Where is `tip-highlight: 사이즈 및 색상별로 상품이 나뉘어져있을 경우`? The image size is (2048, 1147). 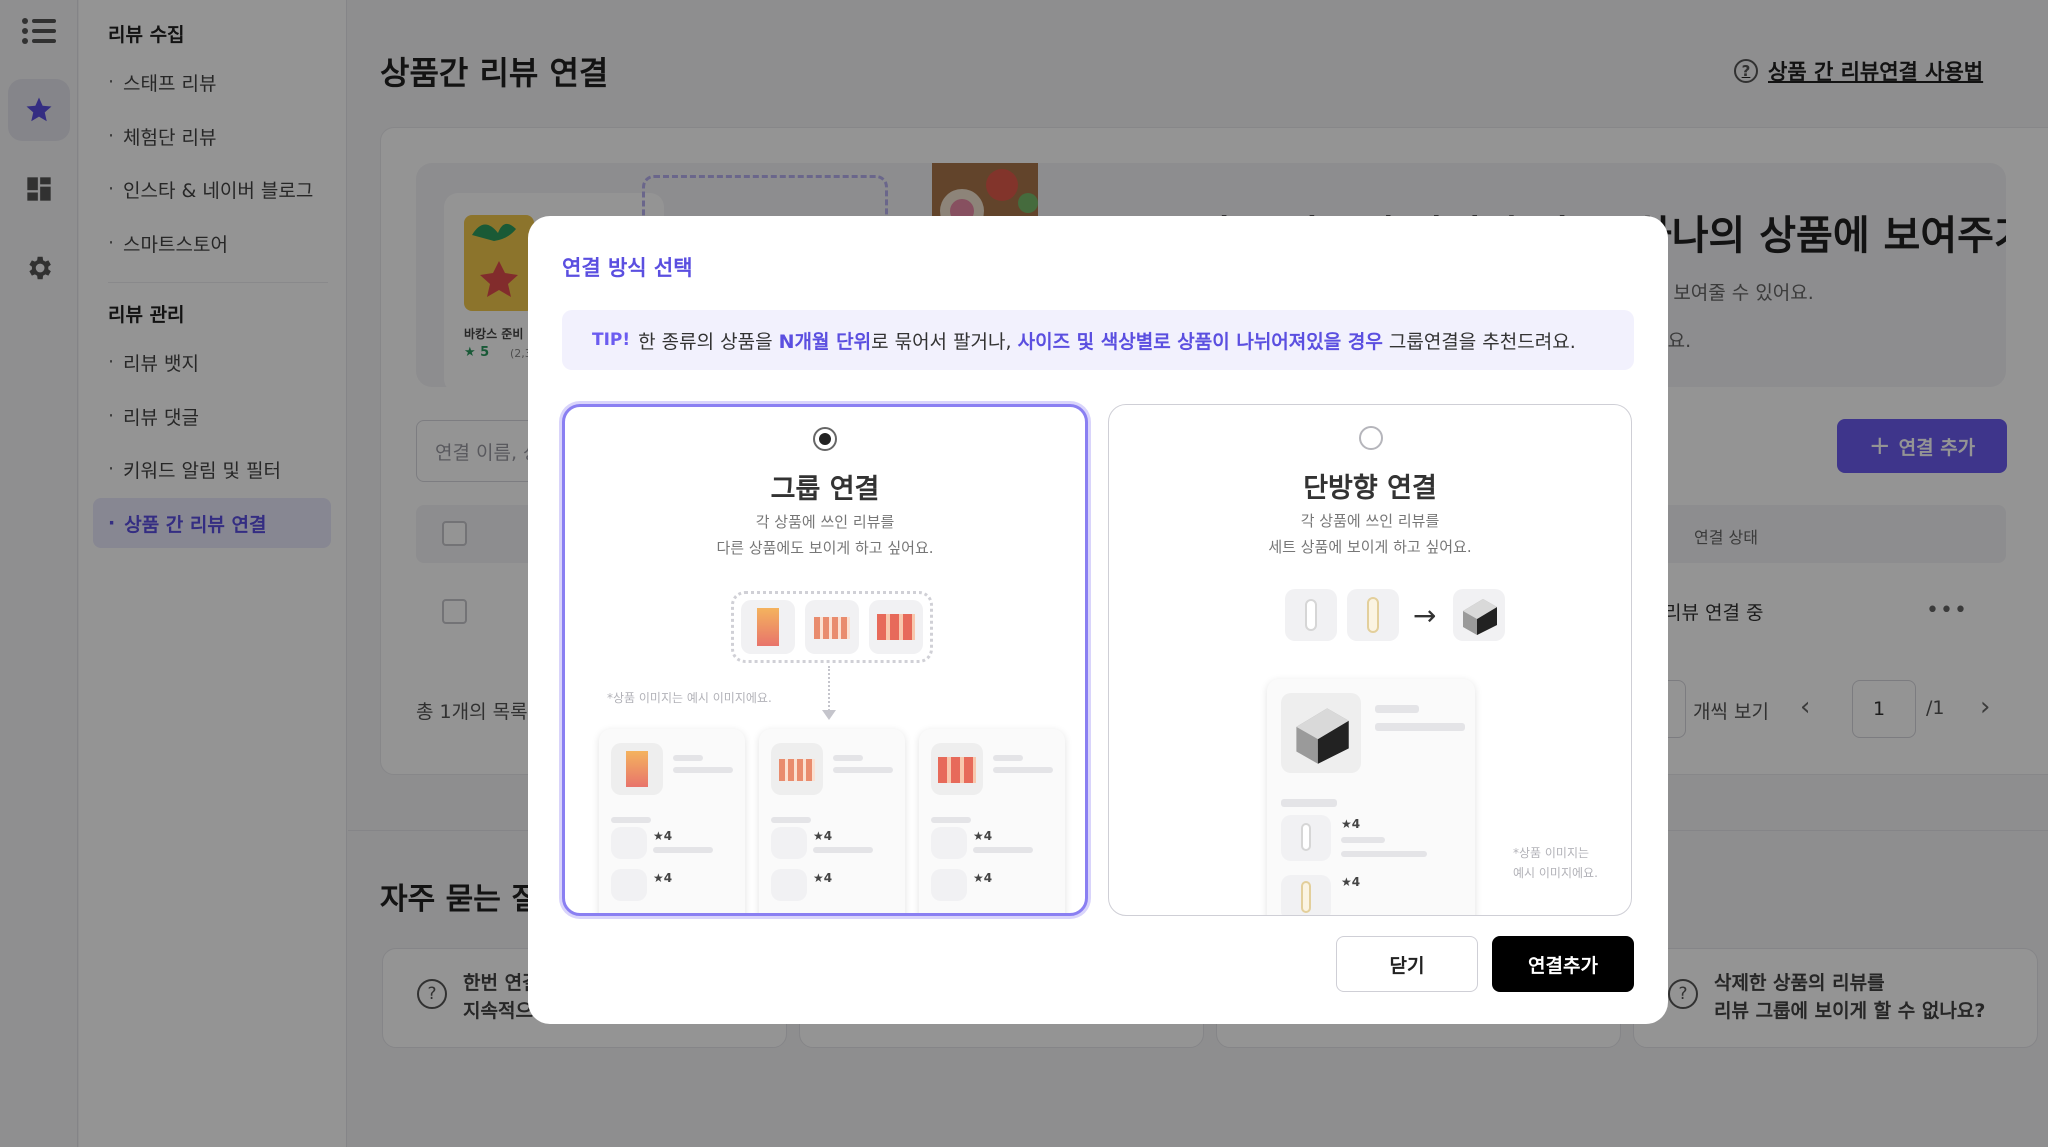 tip-highlight: 사이즈 및 색상별로 상품이 나뉘어져있을 경우 is located at coordinates (1200, 341).